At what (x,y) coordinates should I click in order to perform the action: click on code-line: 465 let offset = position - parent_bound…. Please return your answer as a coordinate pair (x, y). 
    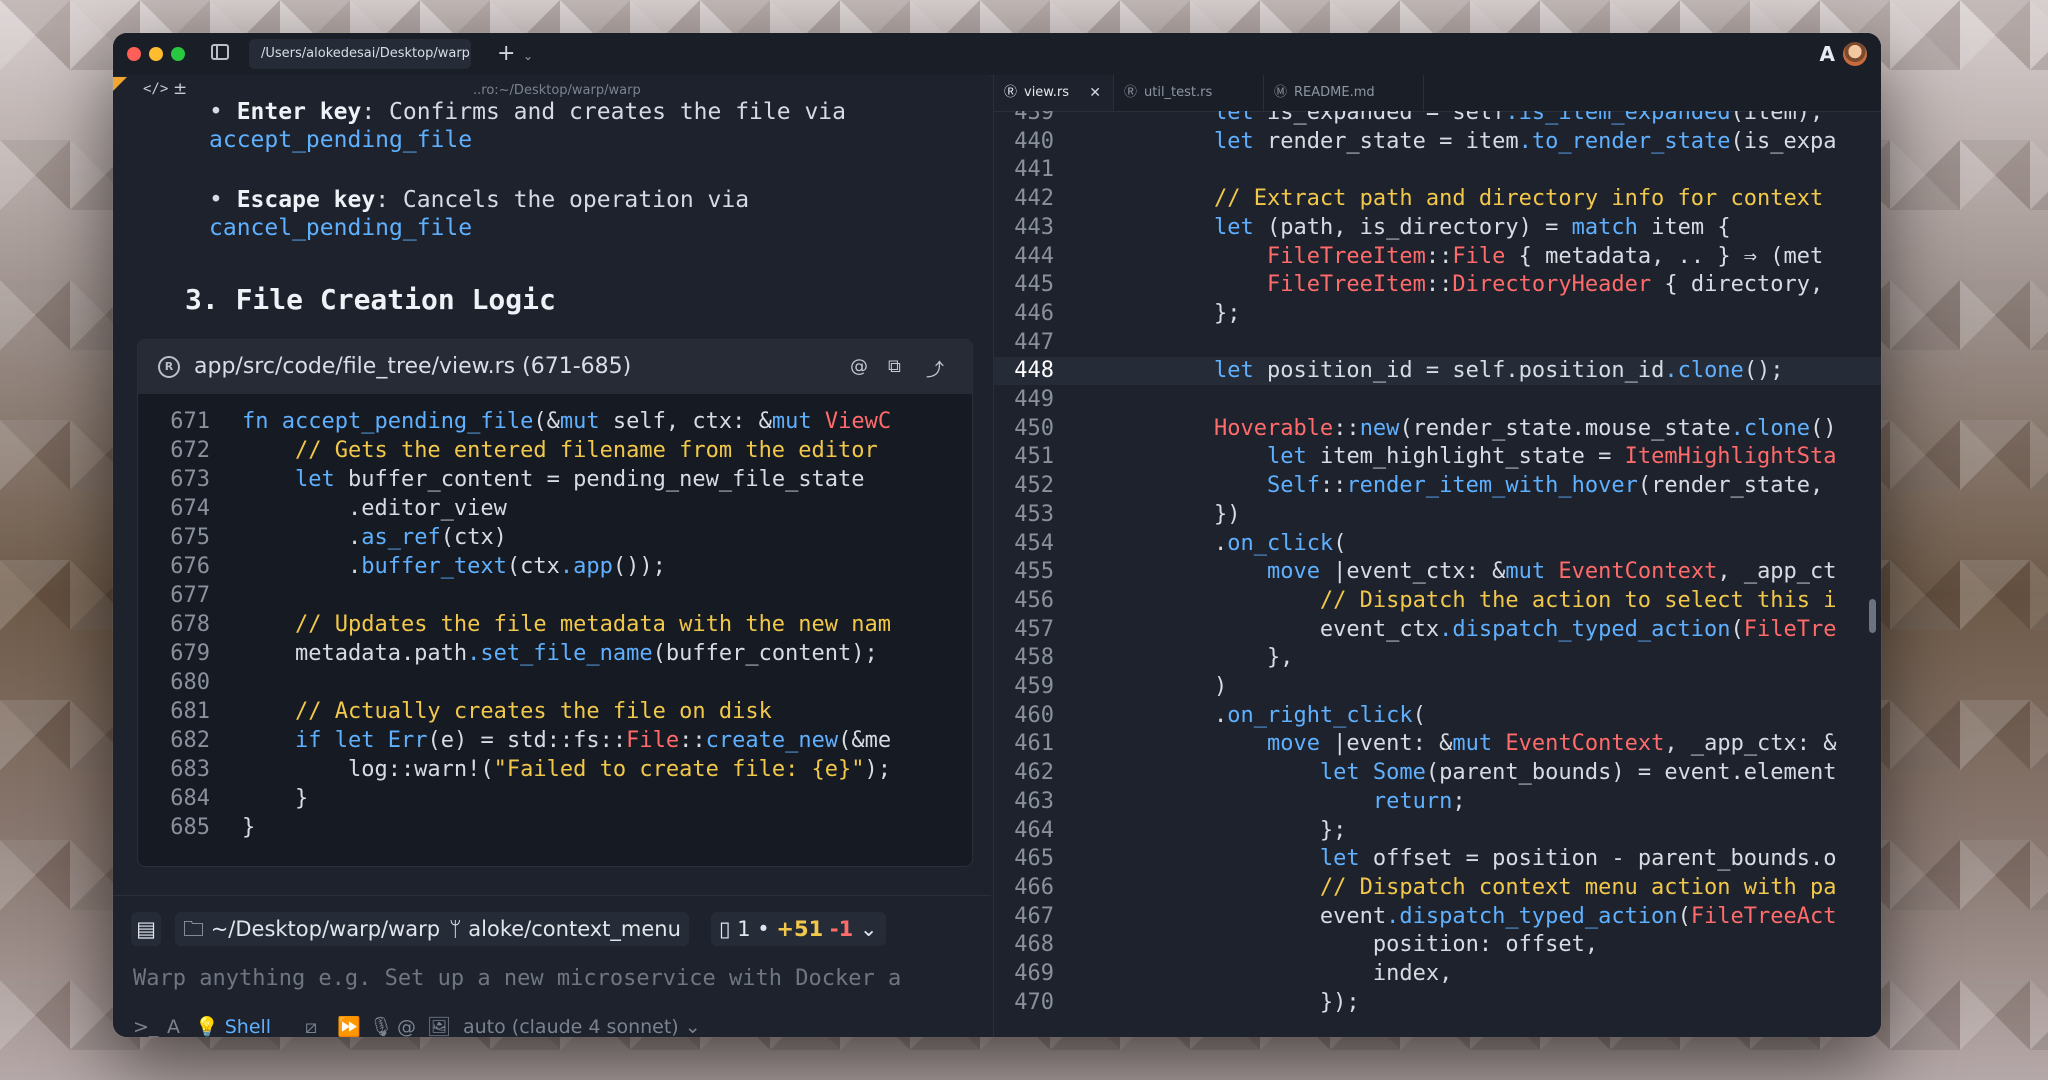
    Looking at the image, I should click on (1437, 859).